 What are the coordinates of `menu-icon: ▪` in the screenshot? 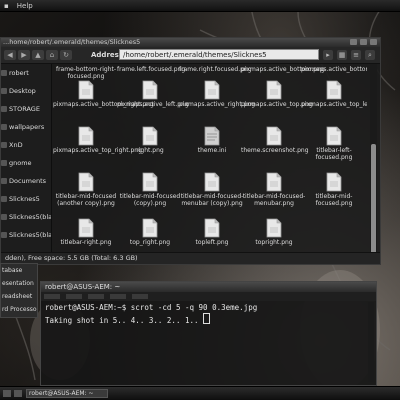 It's located at (6, 6).